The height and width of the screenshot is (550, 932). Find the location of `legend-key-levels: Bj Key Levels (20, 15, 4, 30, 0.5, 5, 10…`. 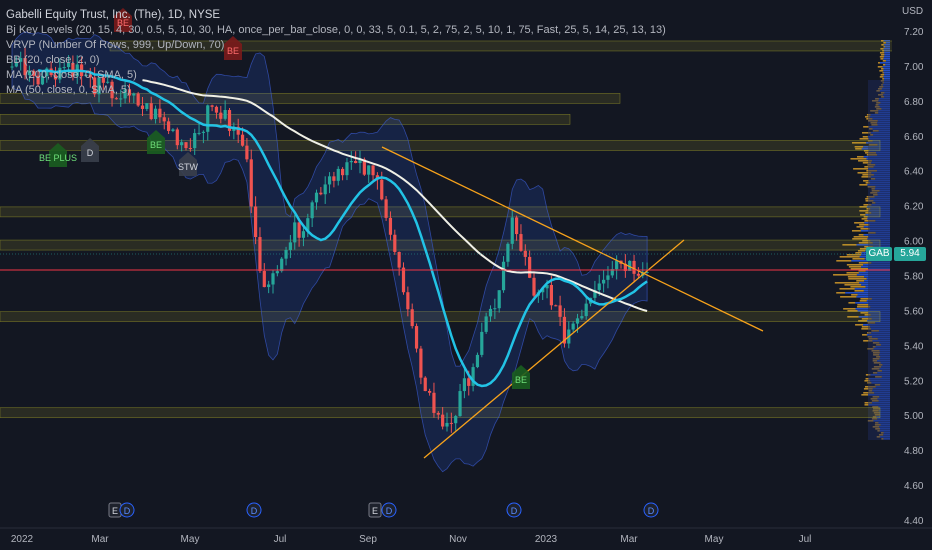

legend-key-levels: Bj Key Levels (20, 15, 4, 30, 0.5, 5, 10… is located at coordinates (336, 30).